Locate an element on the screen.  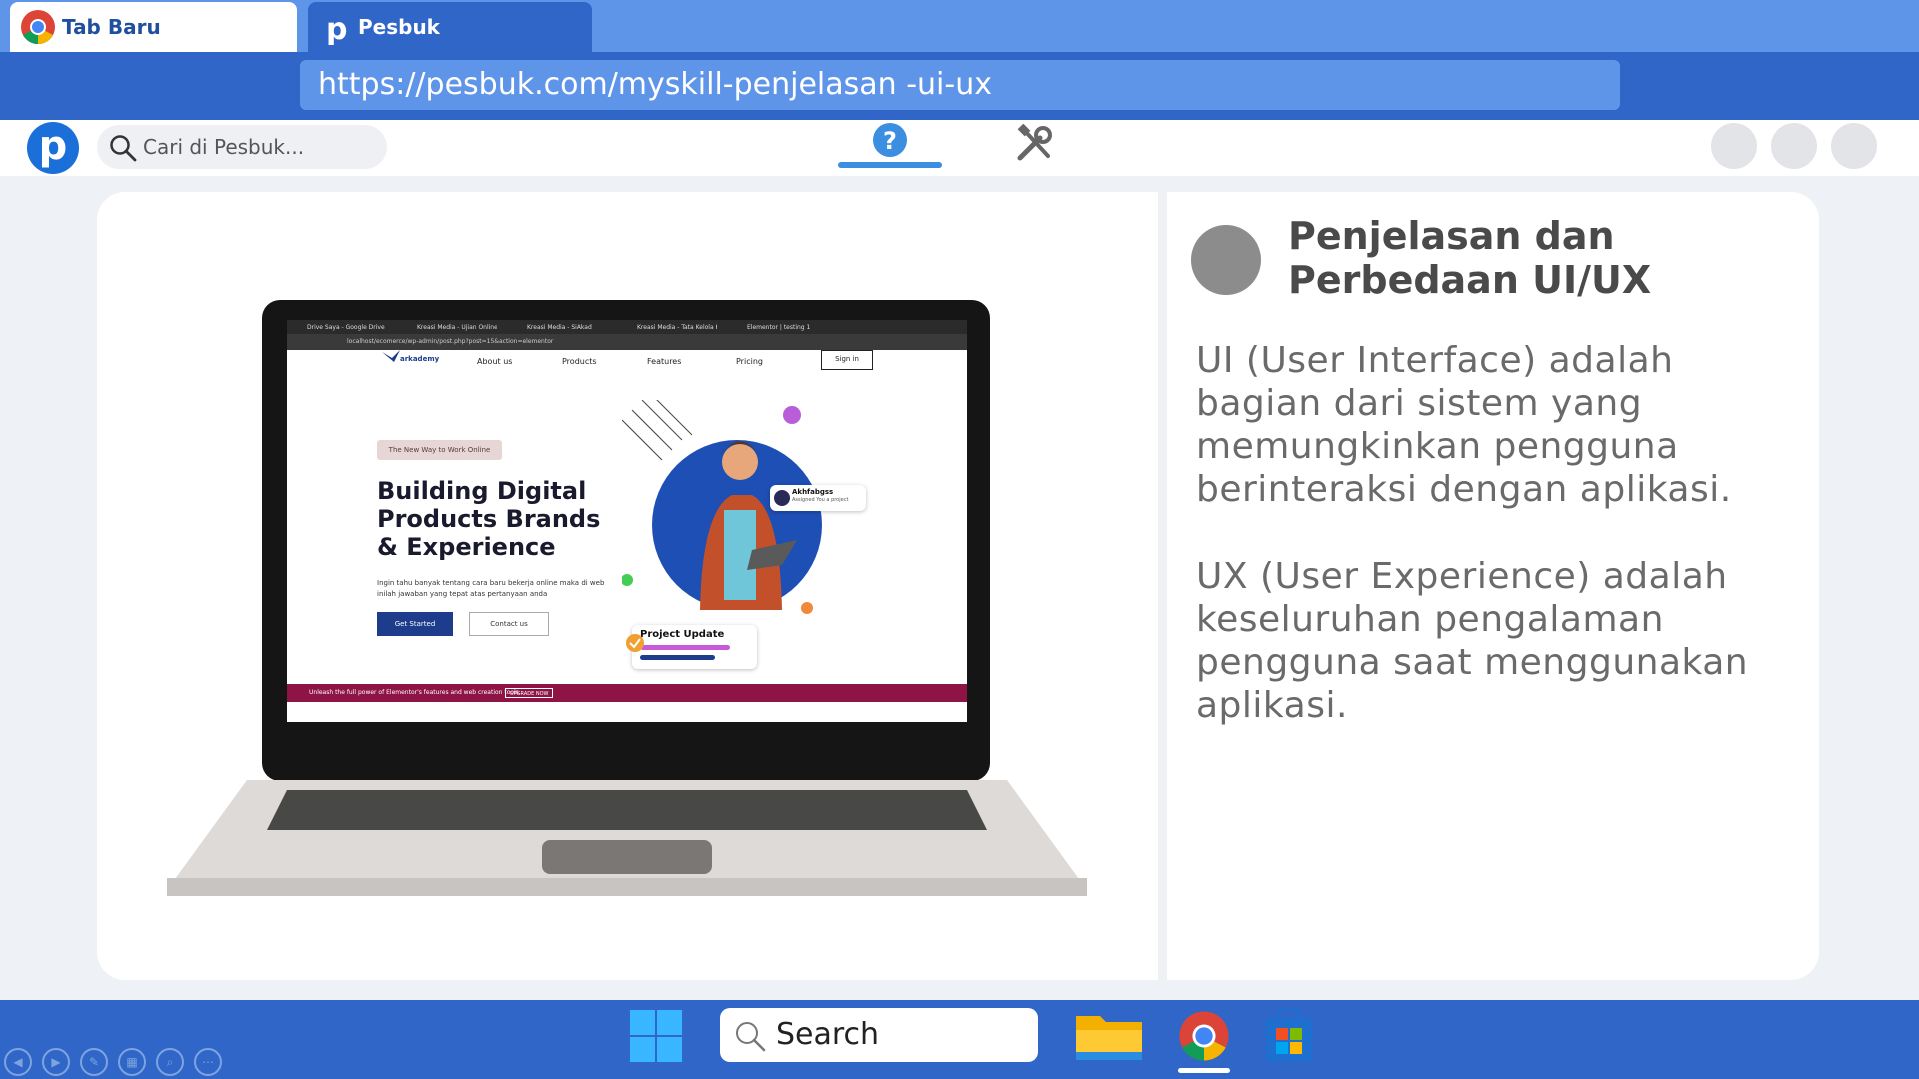
tab-tab-baru: Tab Baru is located at coordinates (153, 27).